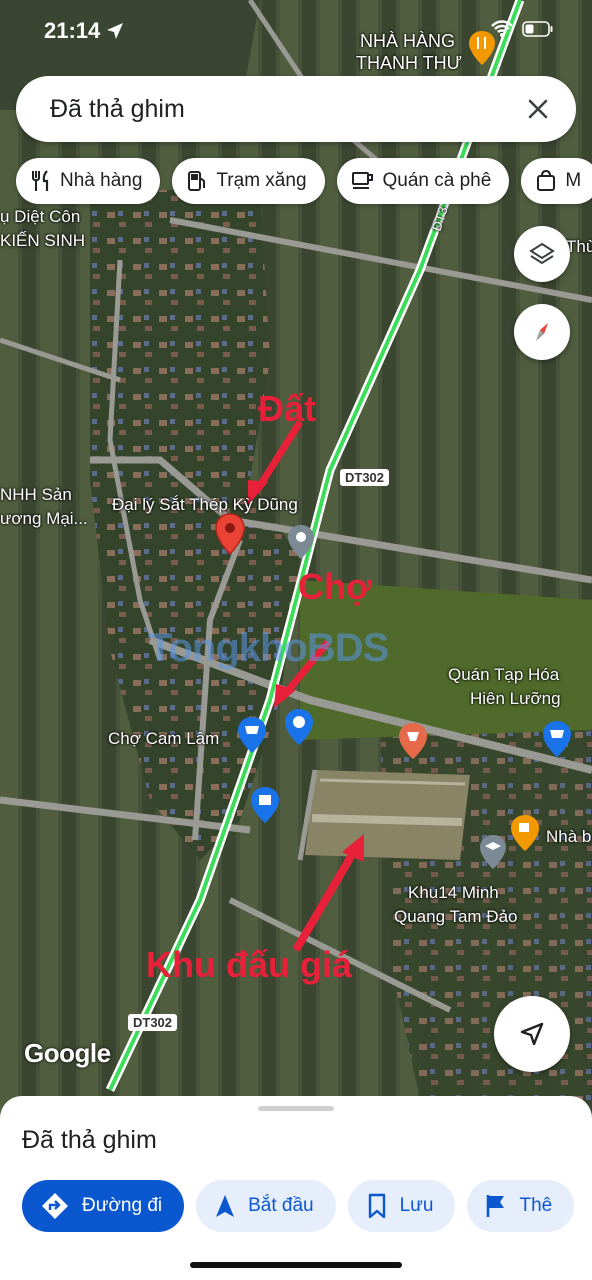 The image size is (592, 1280). Describe the element at coordinates (205, 504) in the screenshot. I see `poi-label: Đại lý Sắt Thép Kỳ Dũng` at that location.